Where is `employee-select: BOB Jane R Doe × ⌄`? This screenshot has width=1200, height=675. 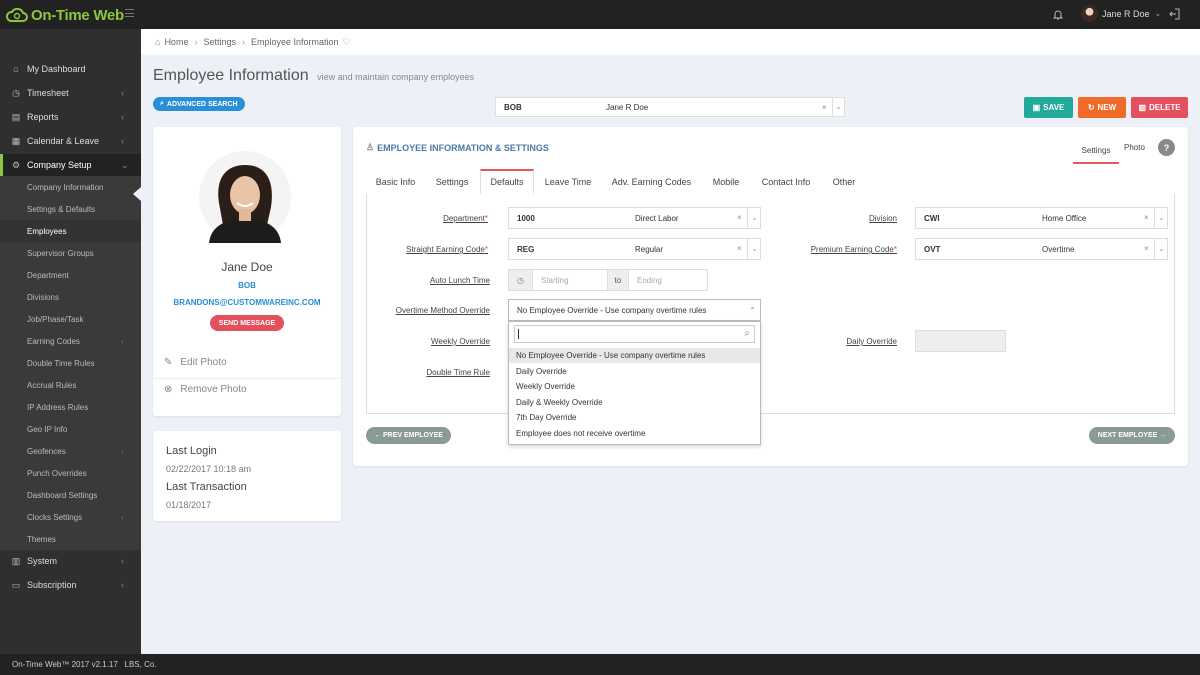
employee-select: BOB Jane R Doe × ⌄ is located at coordinates (670, 107).